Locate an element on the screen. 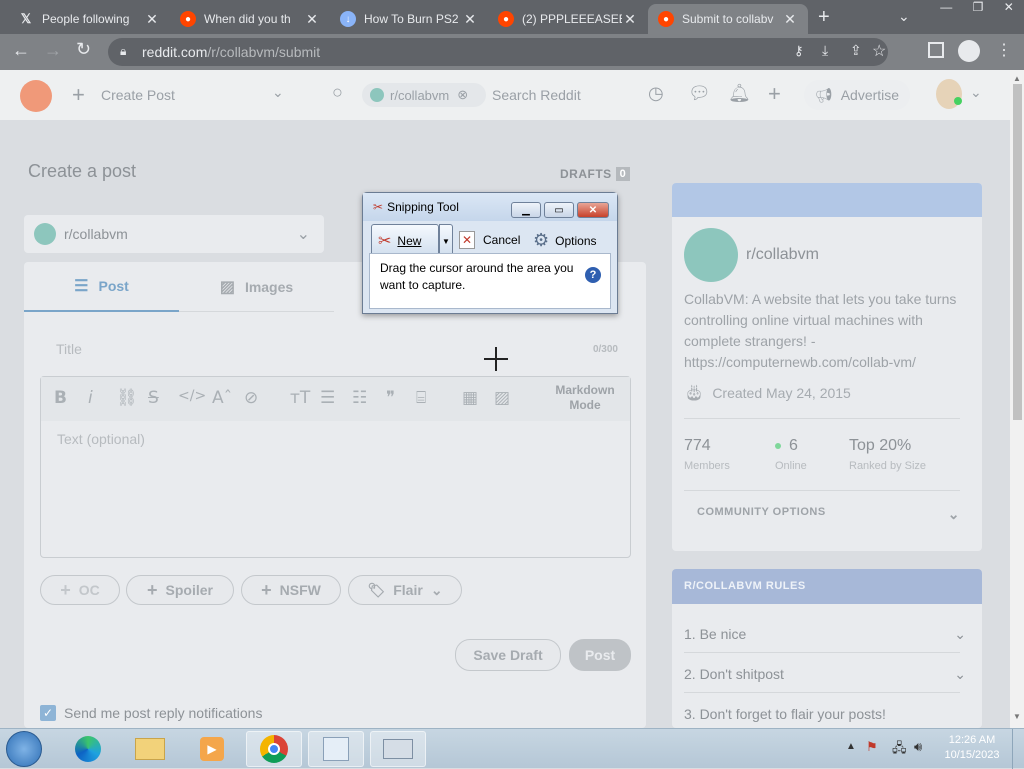  tab-images: ▨ Images is located at coordinates (256, 287).